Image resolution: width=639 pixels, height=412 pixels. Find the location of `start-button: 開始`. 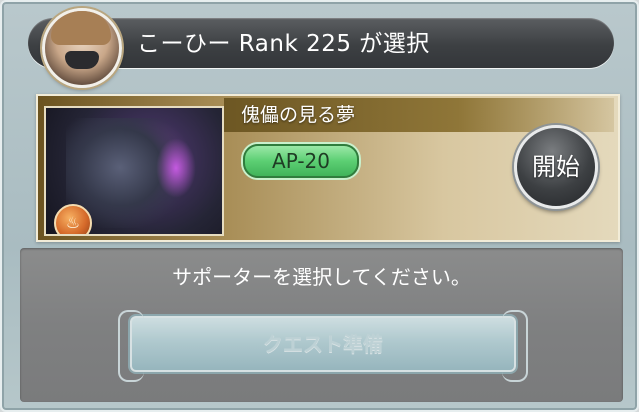

start-button: 開始 is located at coordinates (556, 167).